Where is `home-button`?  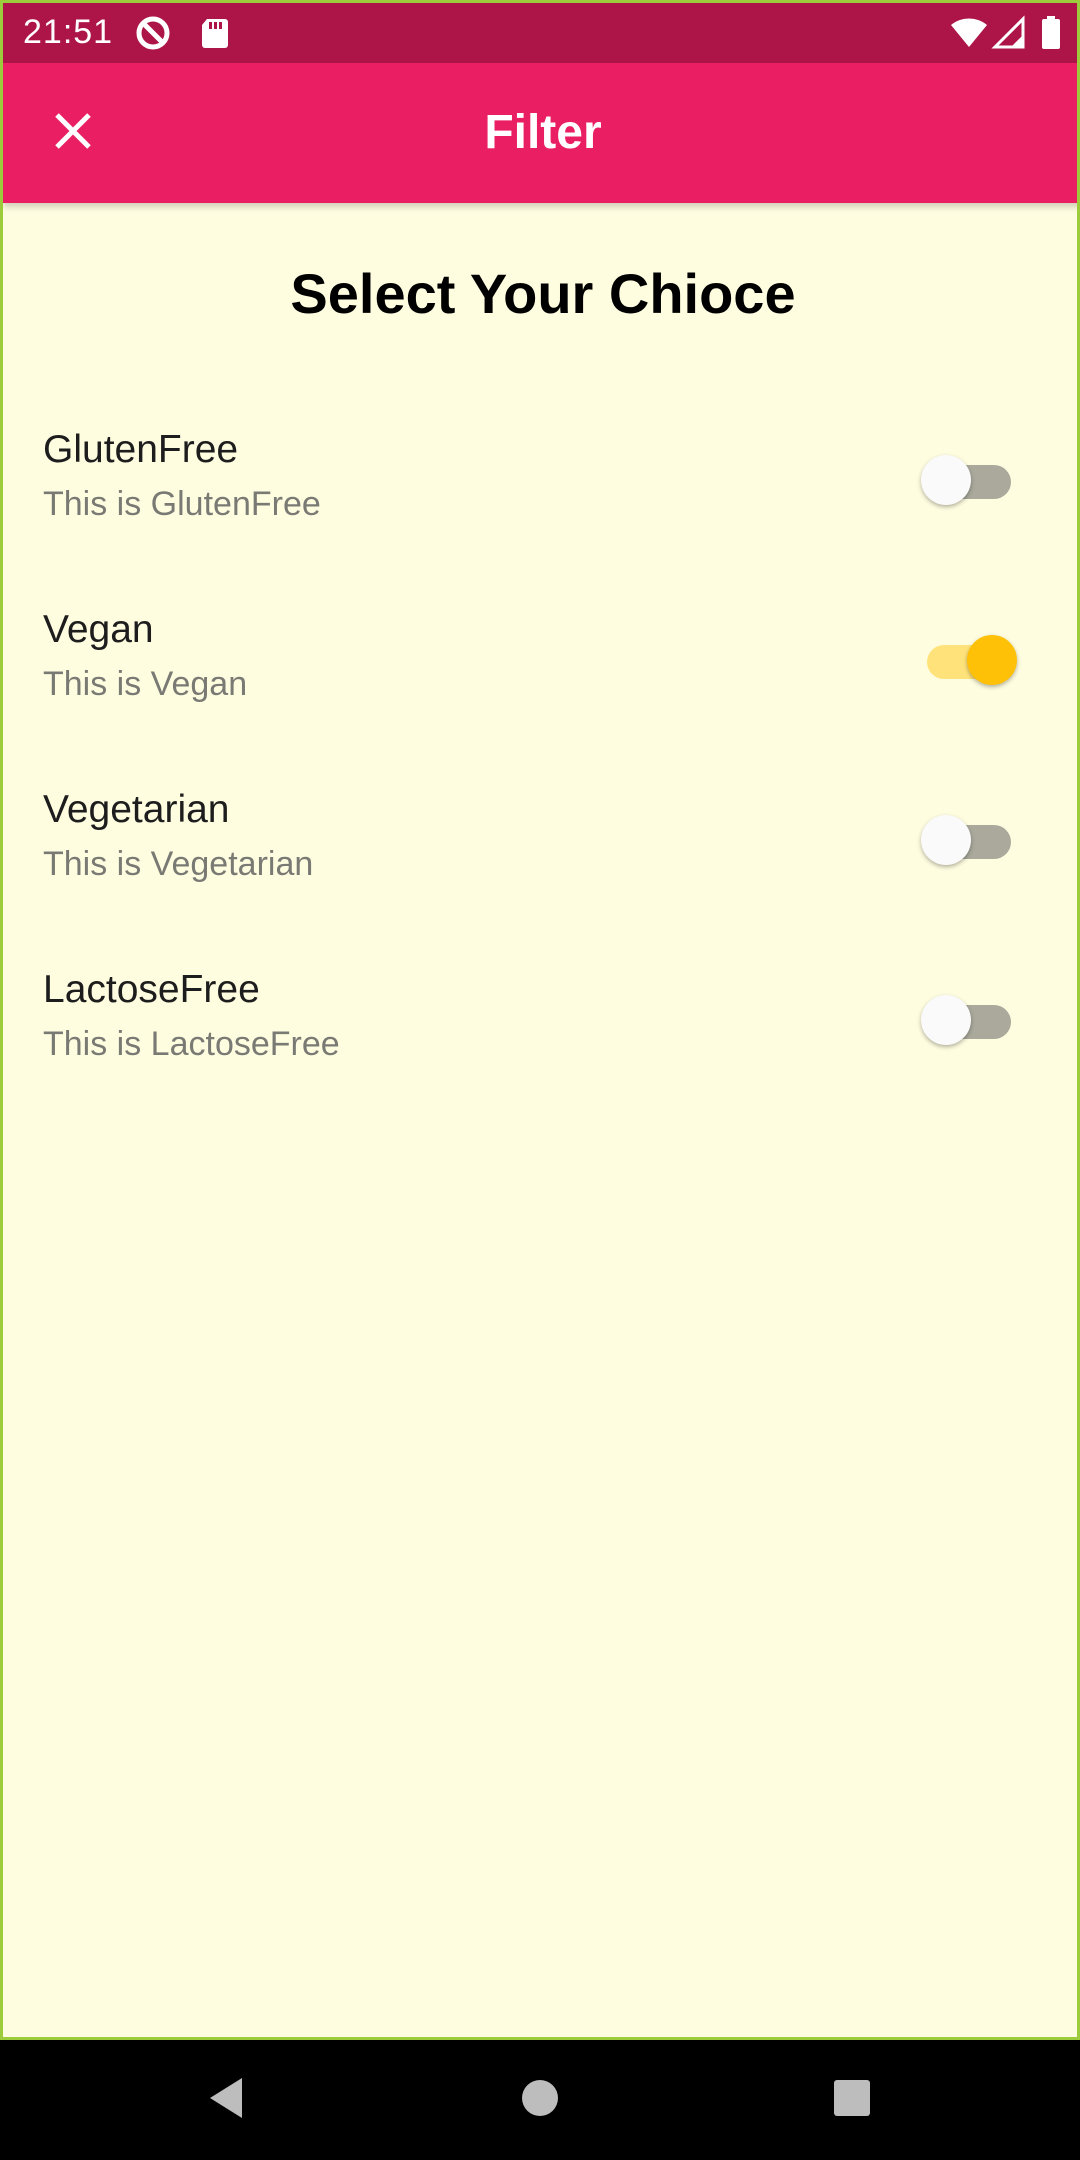
home-button is located at coordinates (540, 2100).